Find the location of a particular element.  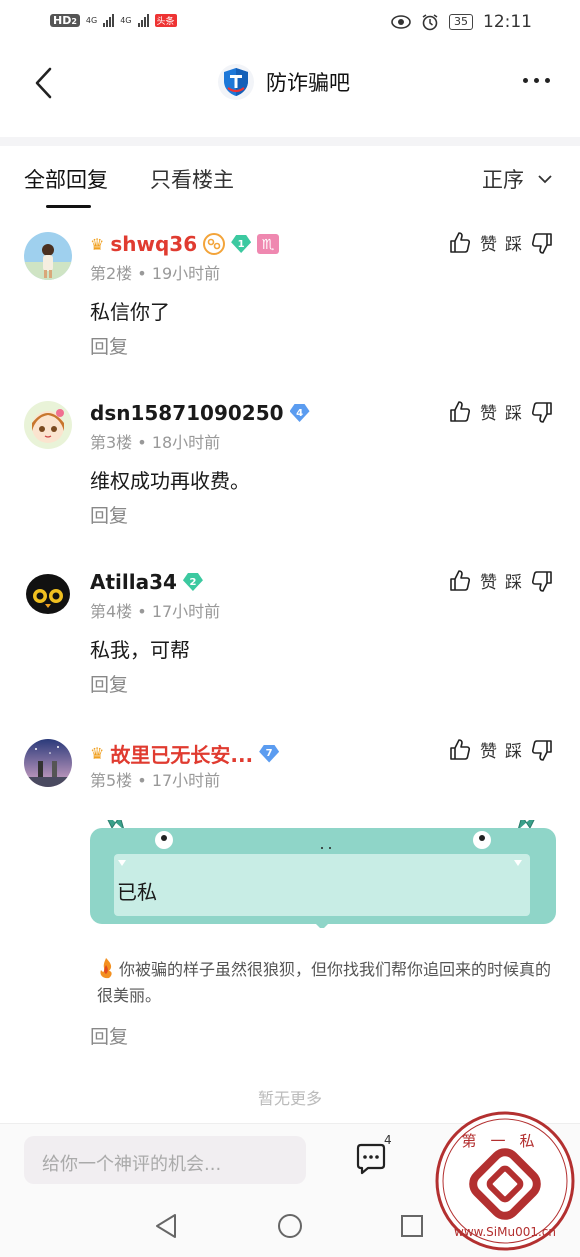

comment-bubble-icon is located at coordinates (371, 1159).